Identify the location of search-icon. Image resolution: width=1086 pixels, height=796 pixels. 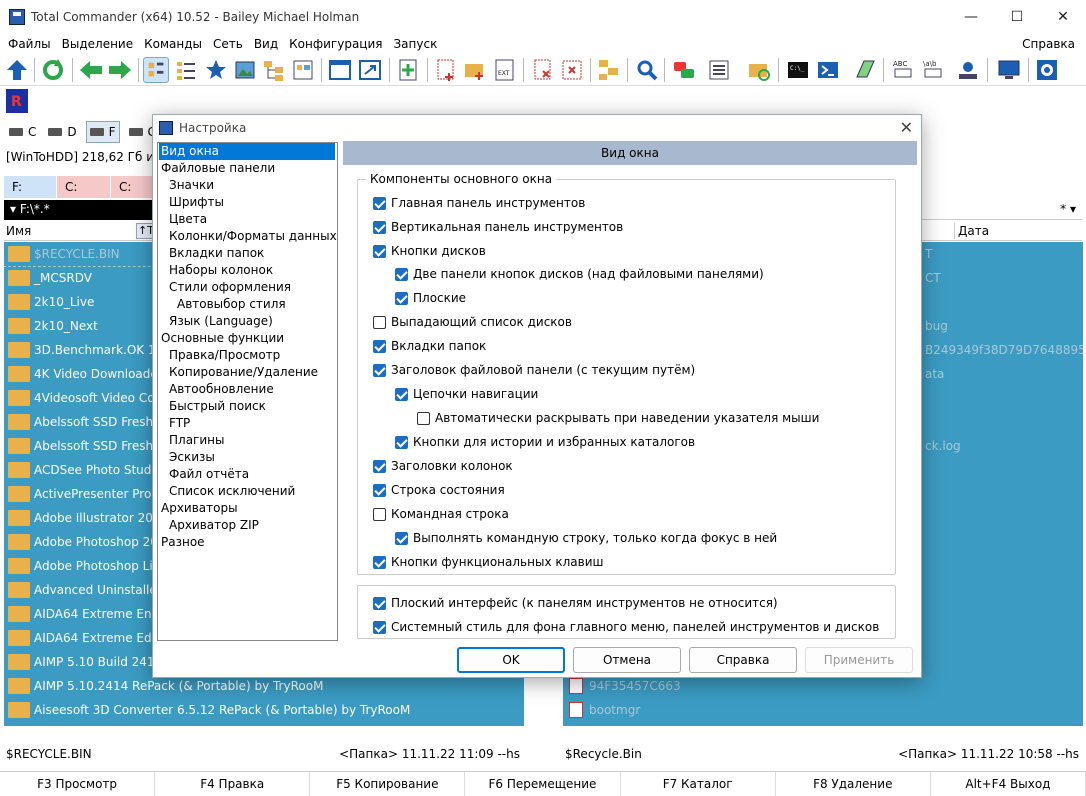
(647, 70).